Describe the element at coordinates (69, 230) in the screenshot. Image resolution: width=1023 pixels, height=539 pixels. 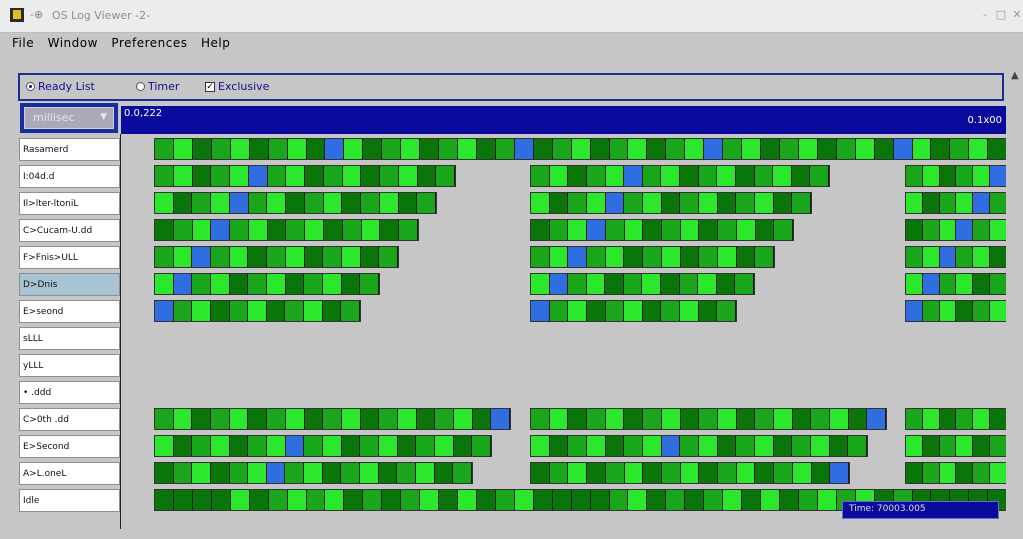
I see `task-label: C>Cucam-U.dd` at that location.